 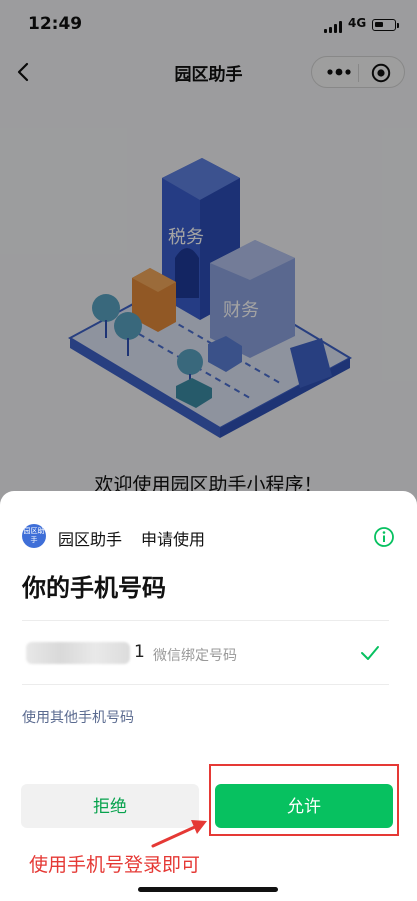 I want to click on app-logo-text: 园区助手, so click(x=34, y=535).